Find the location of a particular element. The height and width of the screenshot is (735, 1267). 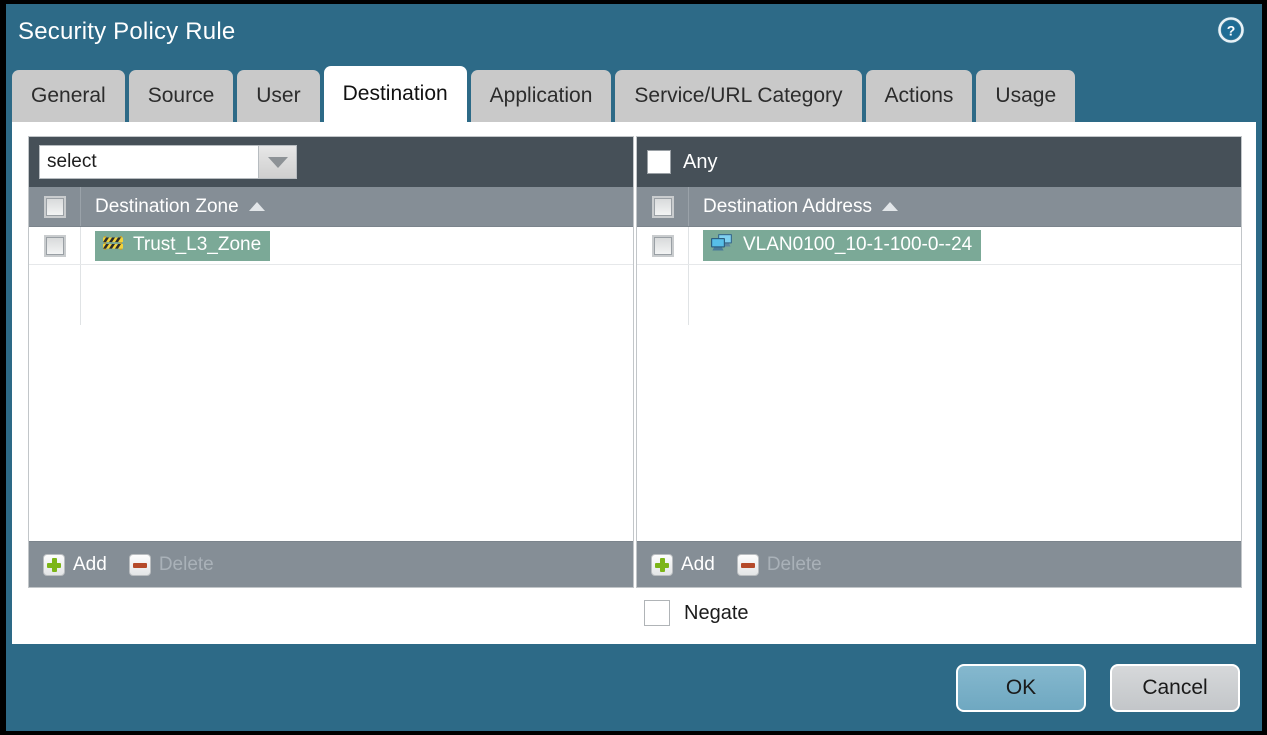

address-chip: VLAN0100_10-1-100-0--24 is located at coordinates (842, 245).